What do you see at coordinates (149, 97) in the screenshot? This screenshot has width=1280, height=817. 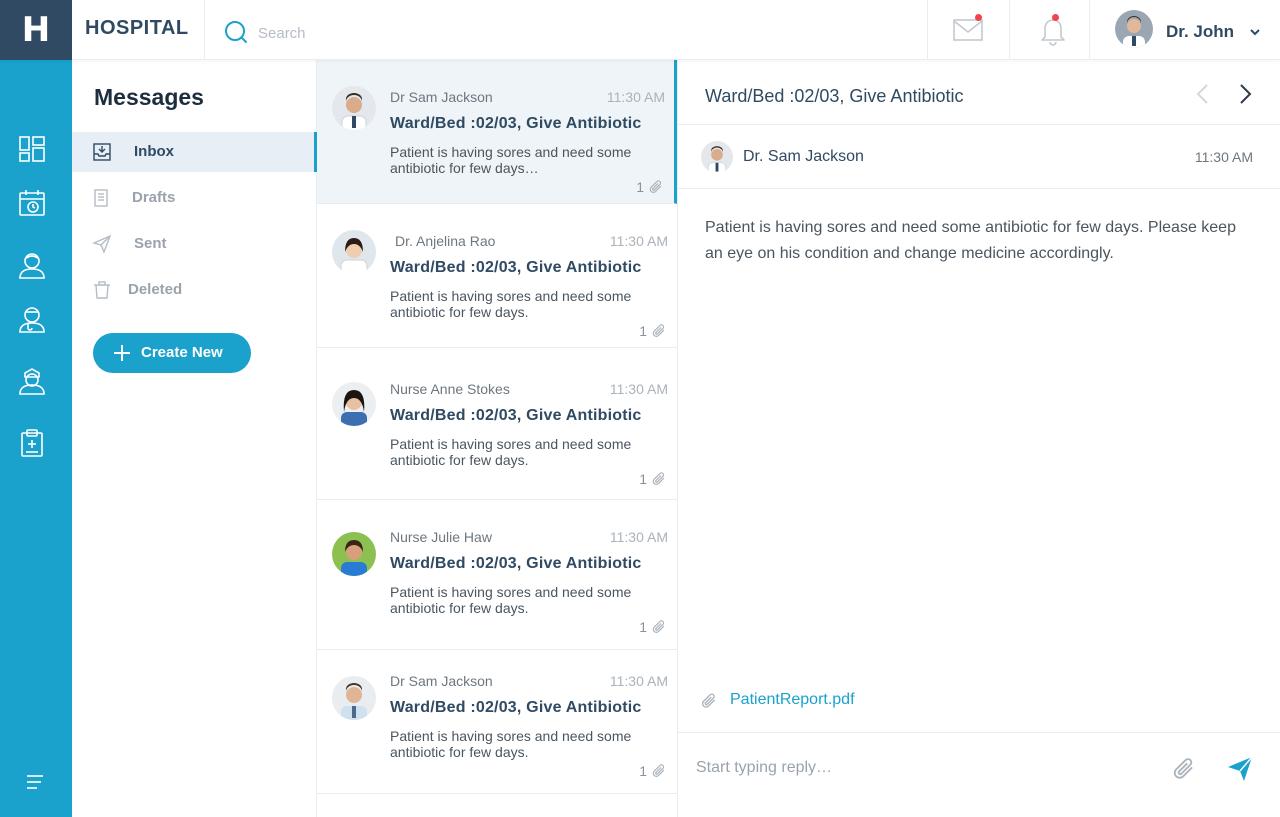 I see `messages-title: Messages` at bounding box center [149, 97].